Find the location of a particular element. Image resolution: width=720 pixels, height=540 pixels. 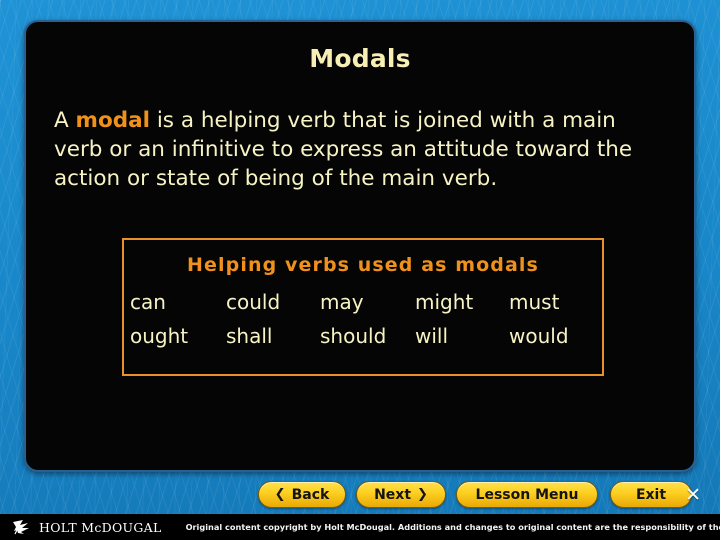

table-row: can could may might must is located at coordinates (363, 302).